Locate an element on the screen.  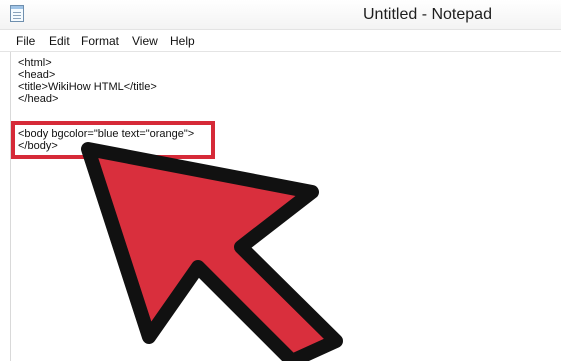
menu-file: File is located at coordinates (25, 41).